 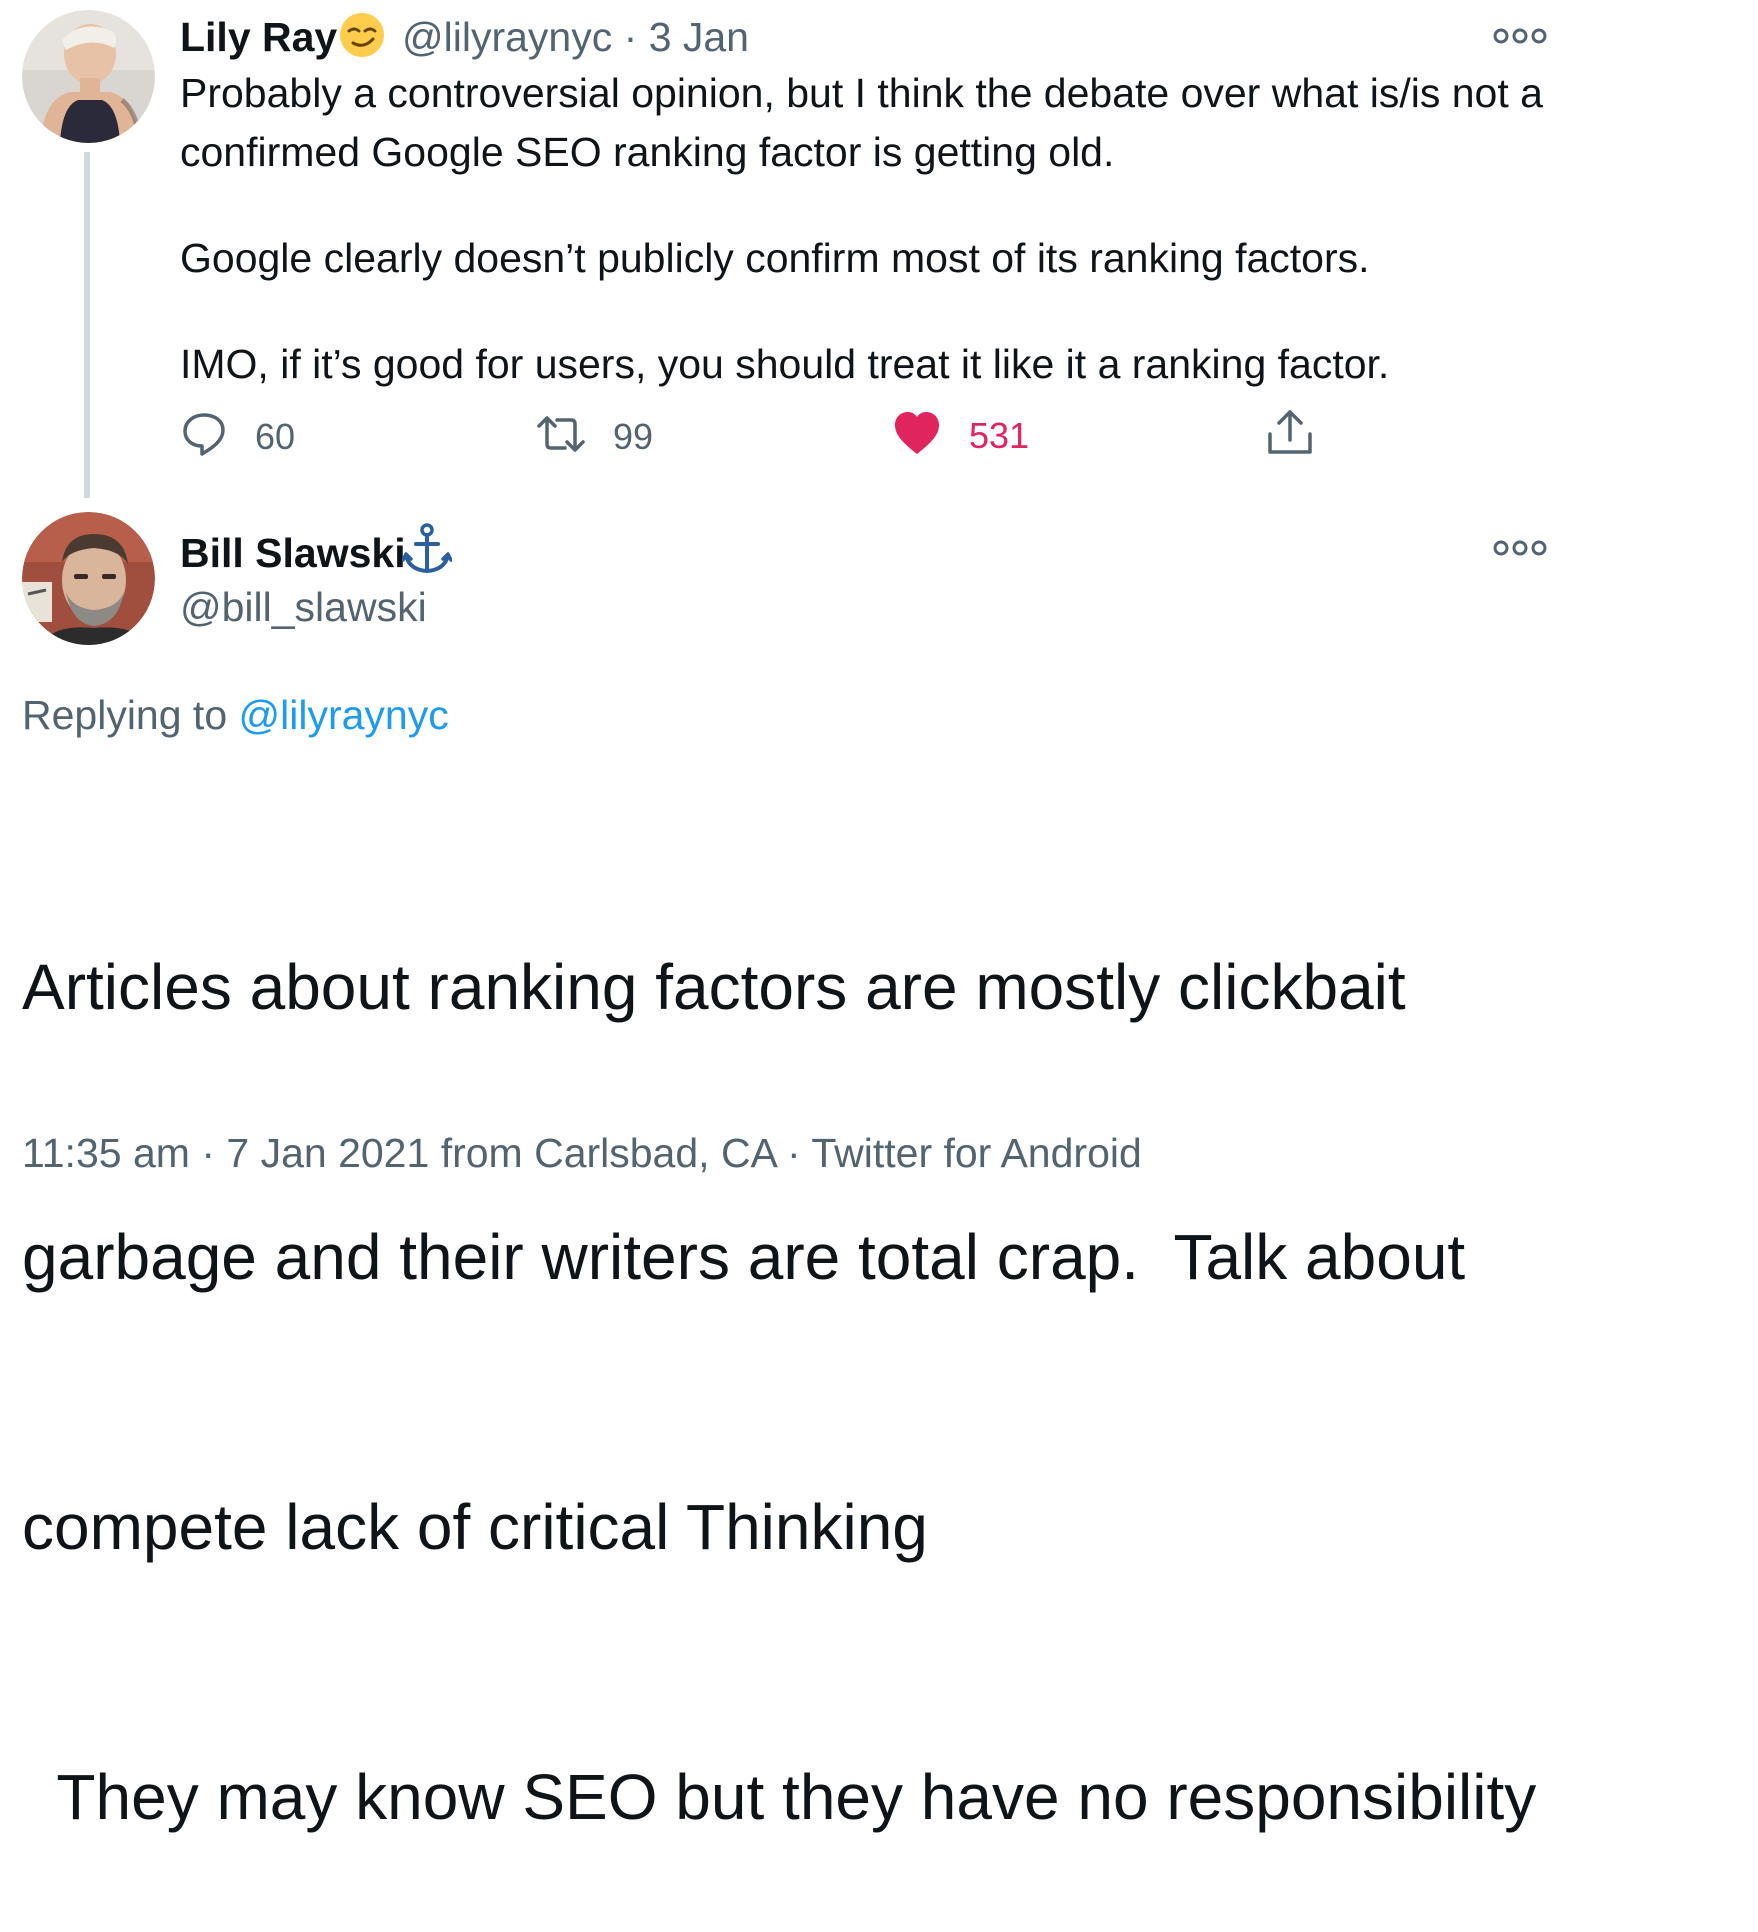 What do you see at coordinates (976, 1153) in the screenshot?
I see `tweet-client: Twitter for Android` at bounding box center [976, 1153].